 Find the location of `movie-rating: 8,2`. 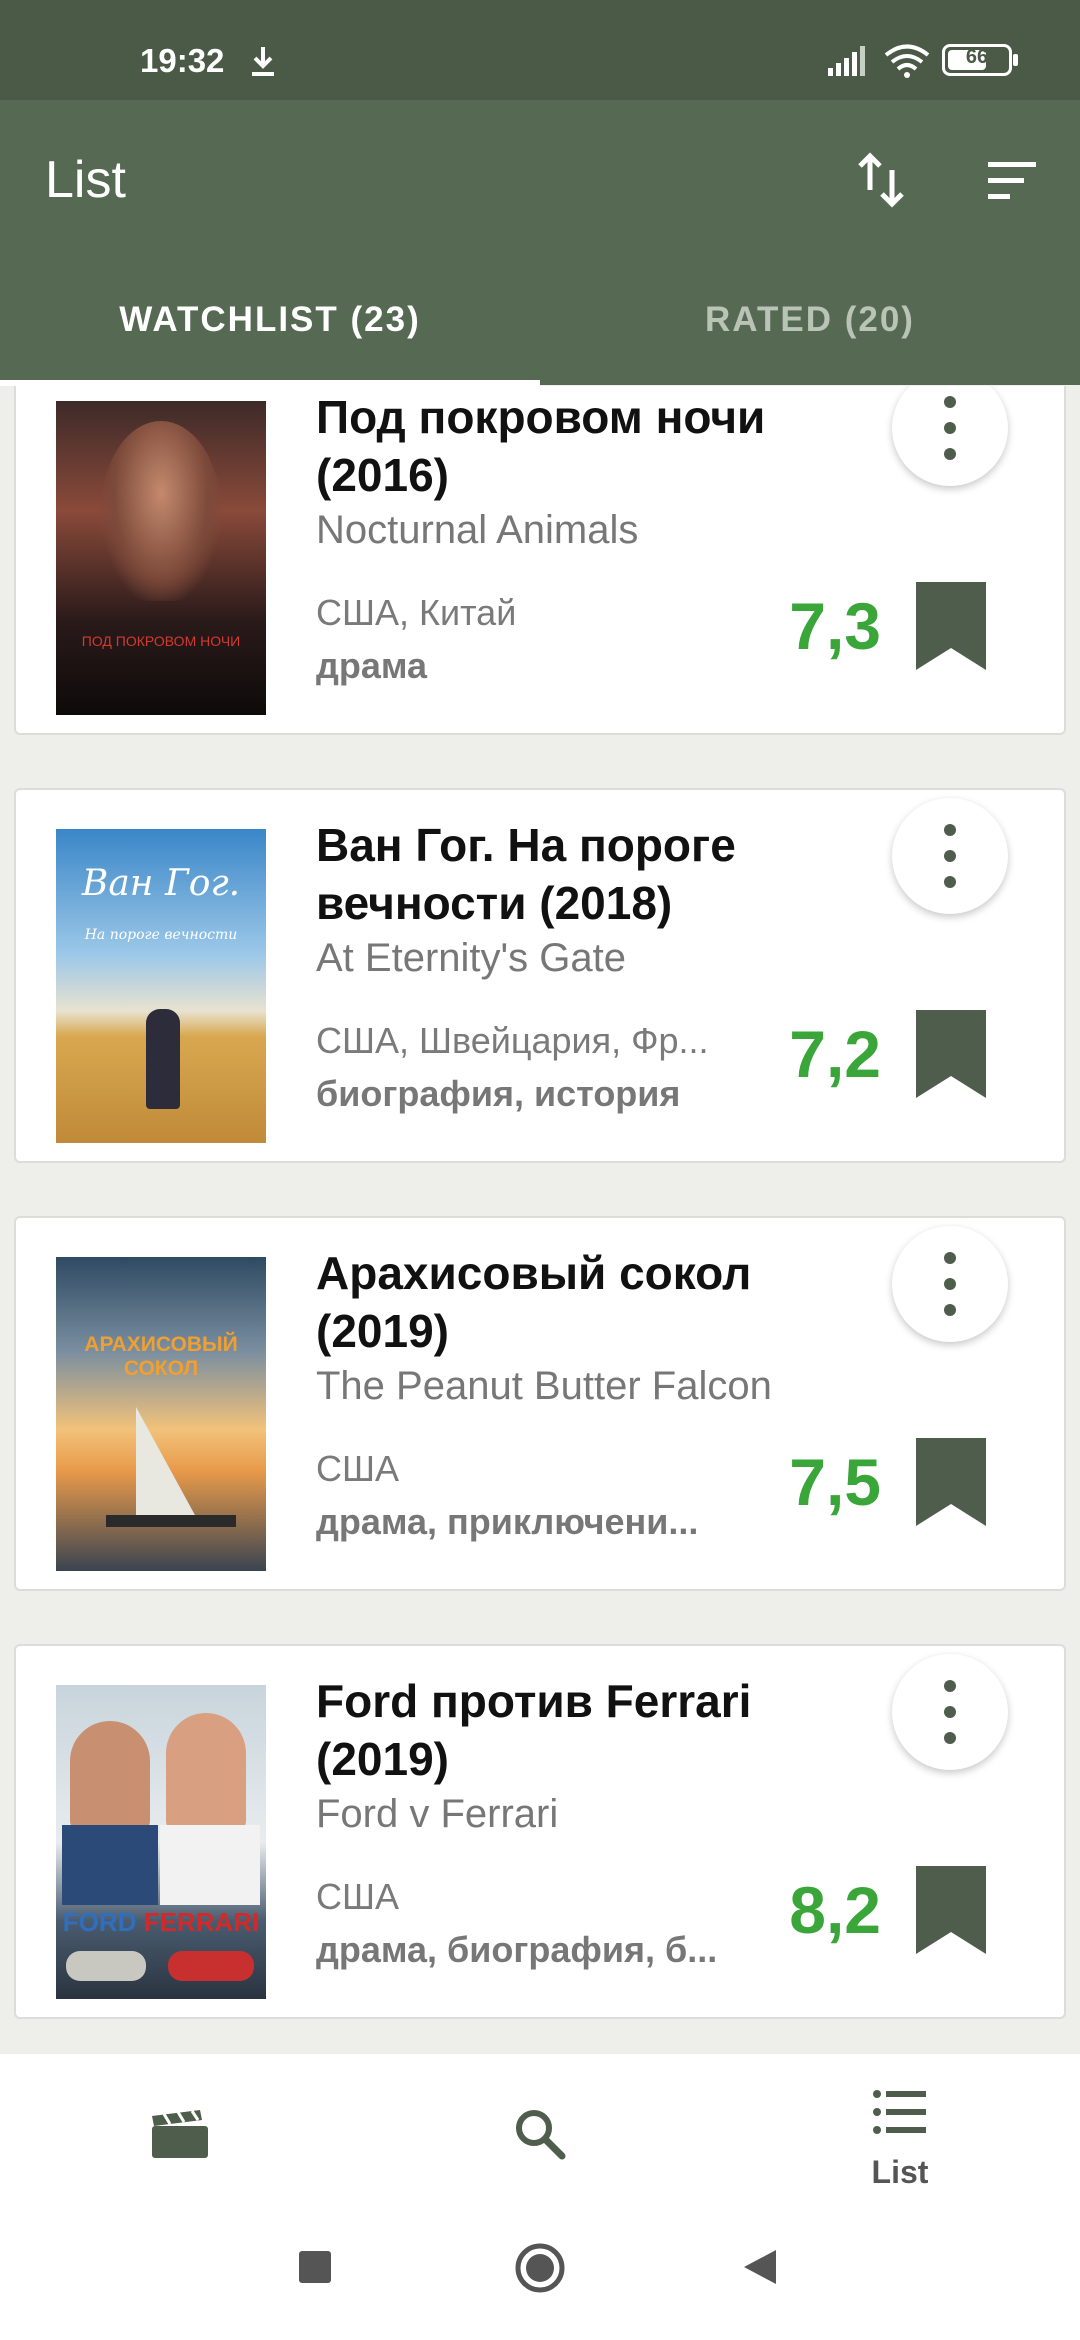

movie-rating: 8,2 is located at coordinates (835, 1910).